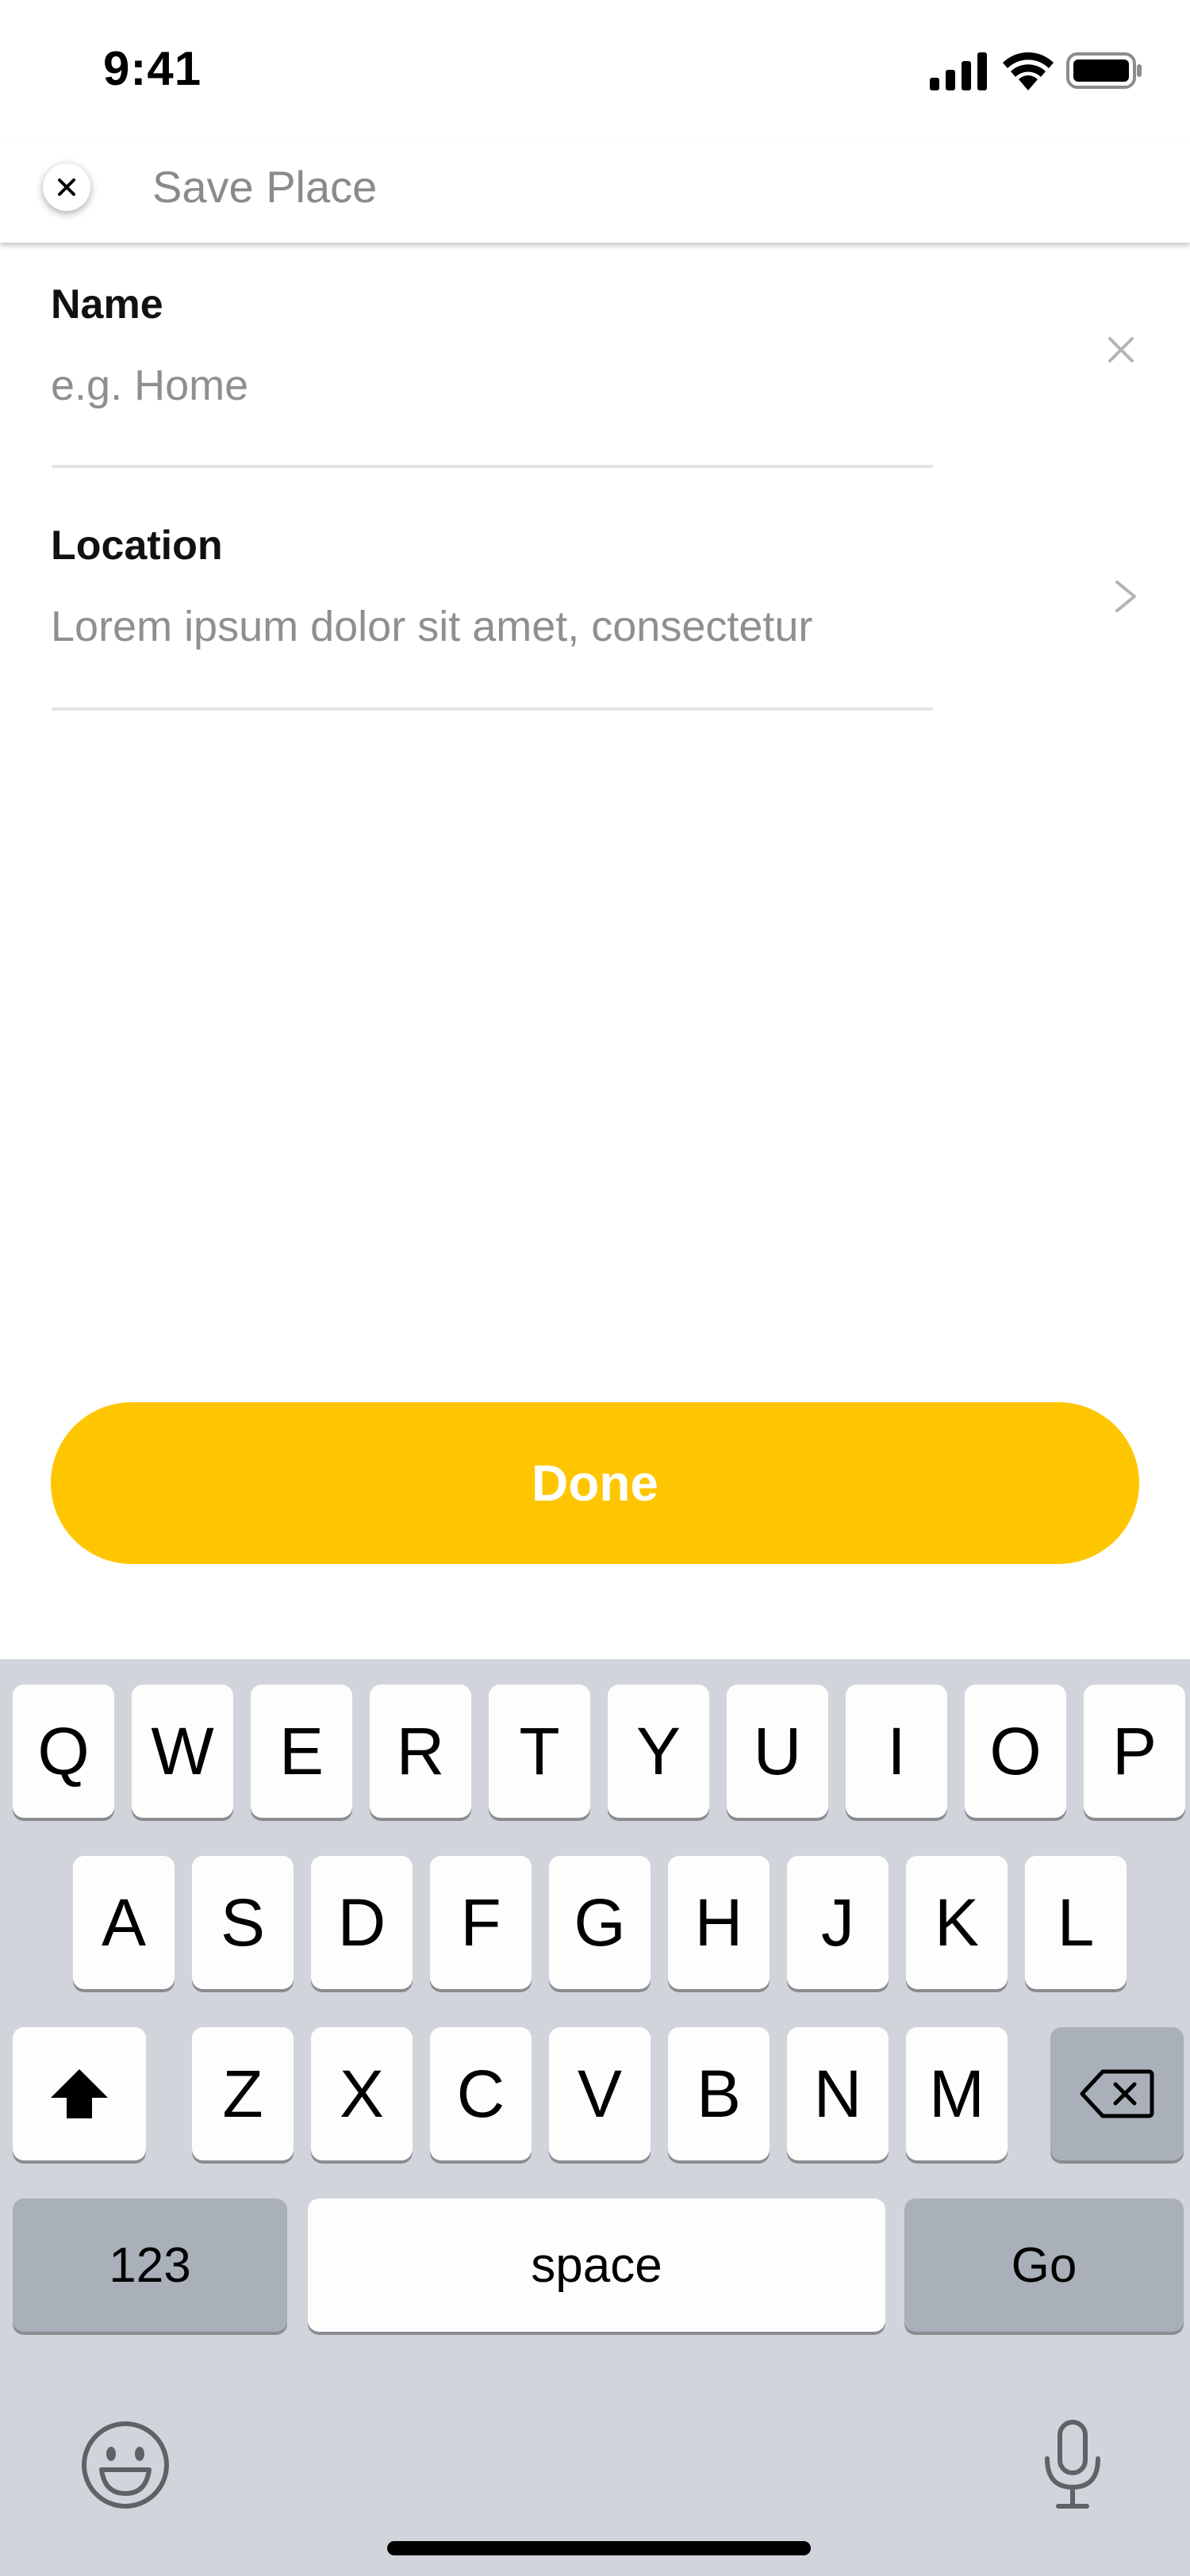 The image size is (1190, 2576). I want to click on name-input, so click(491, 386).